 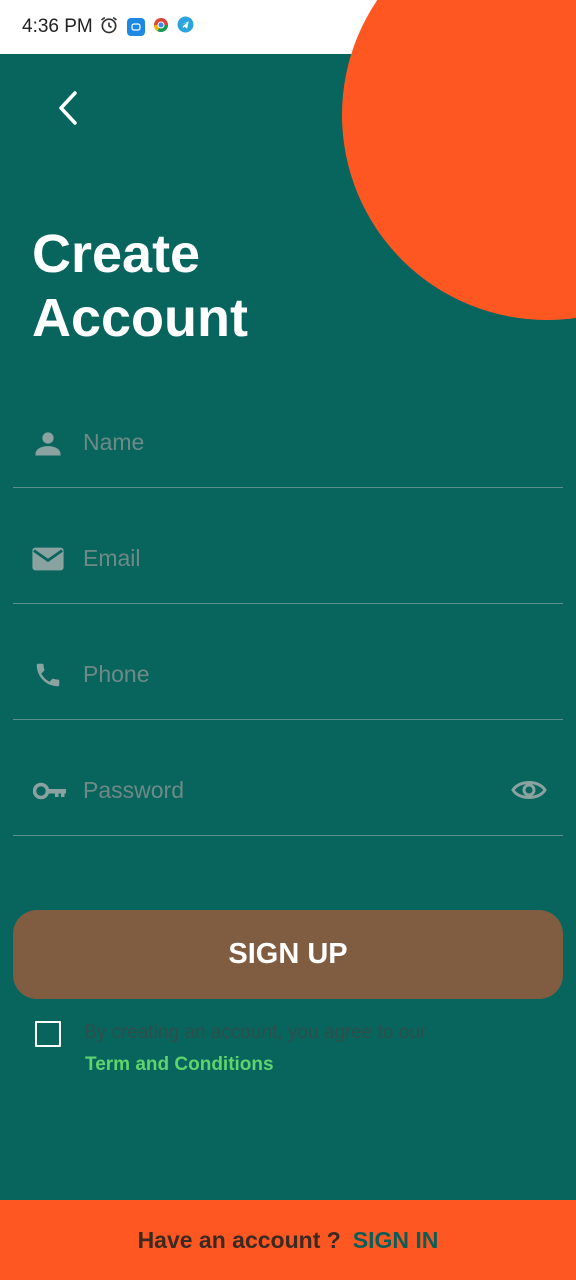 I want to click on page-title-line1: Create, so click(x=116, y=254).